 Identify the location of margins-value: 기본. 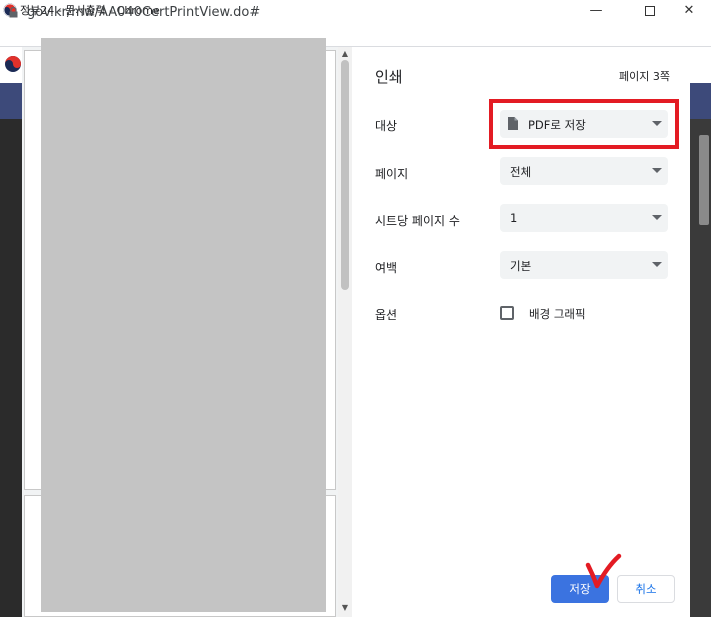
(521, 266).